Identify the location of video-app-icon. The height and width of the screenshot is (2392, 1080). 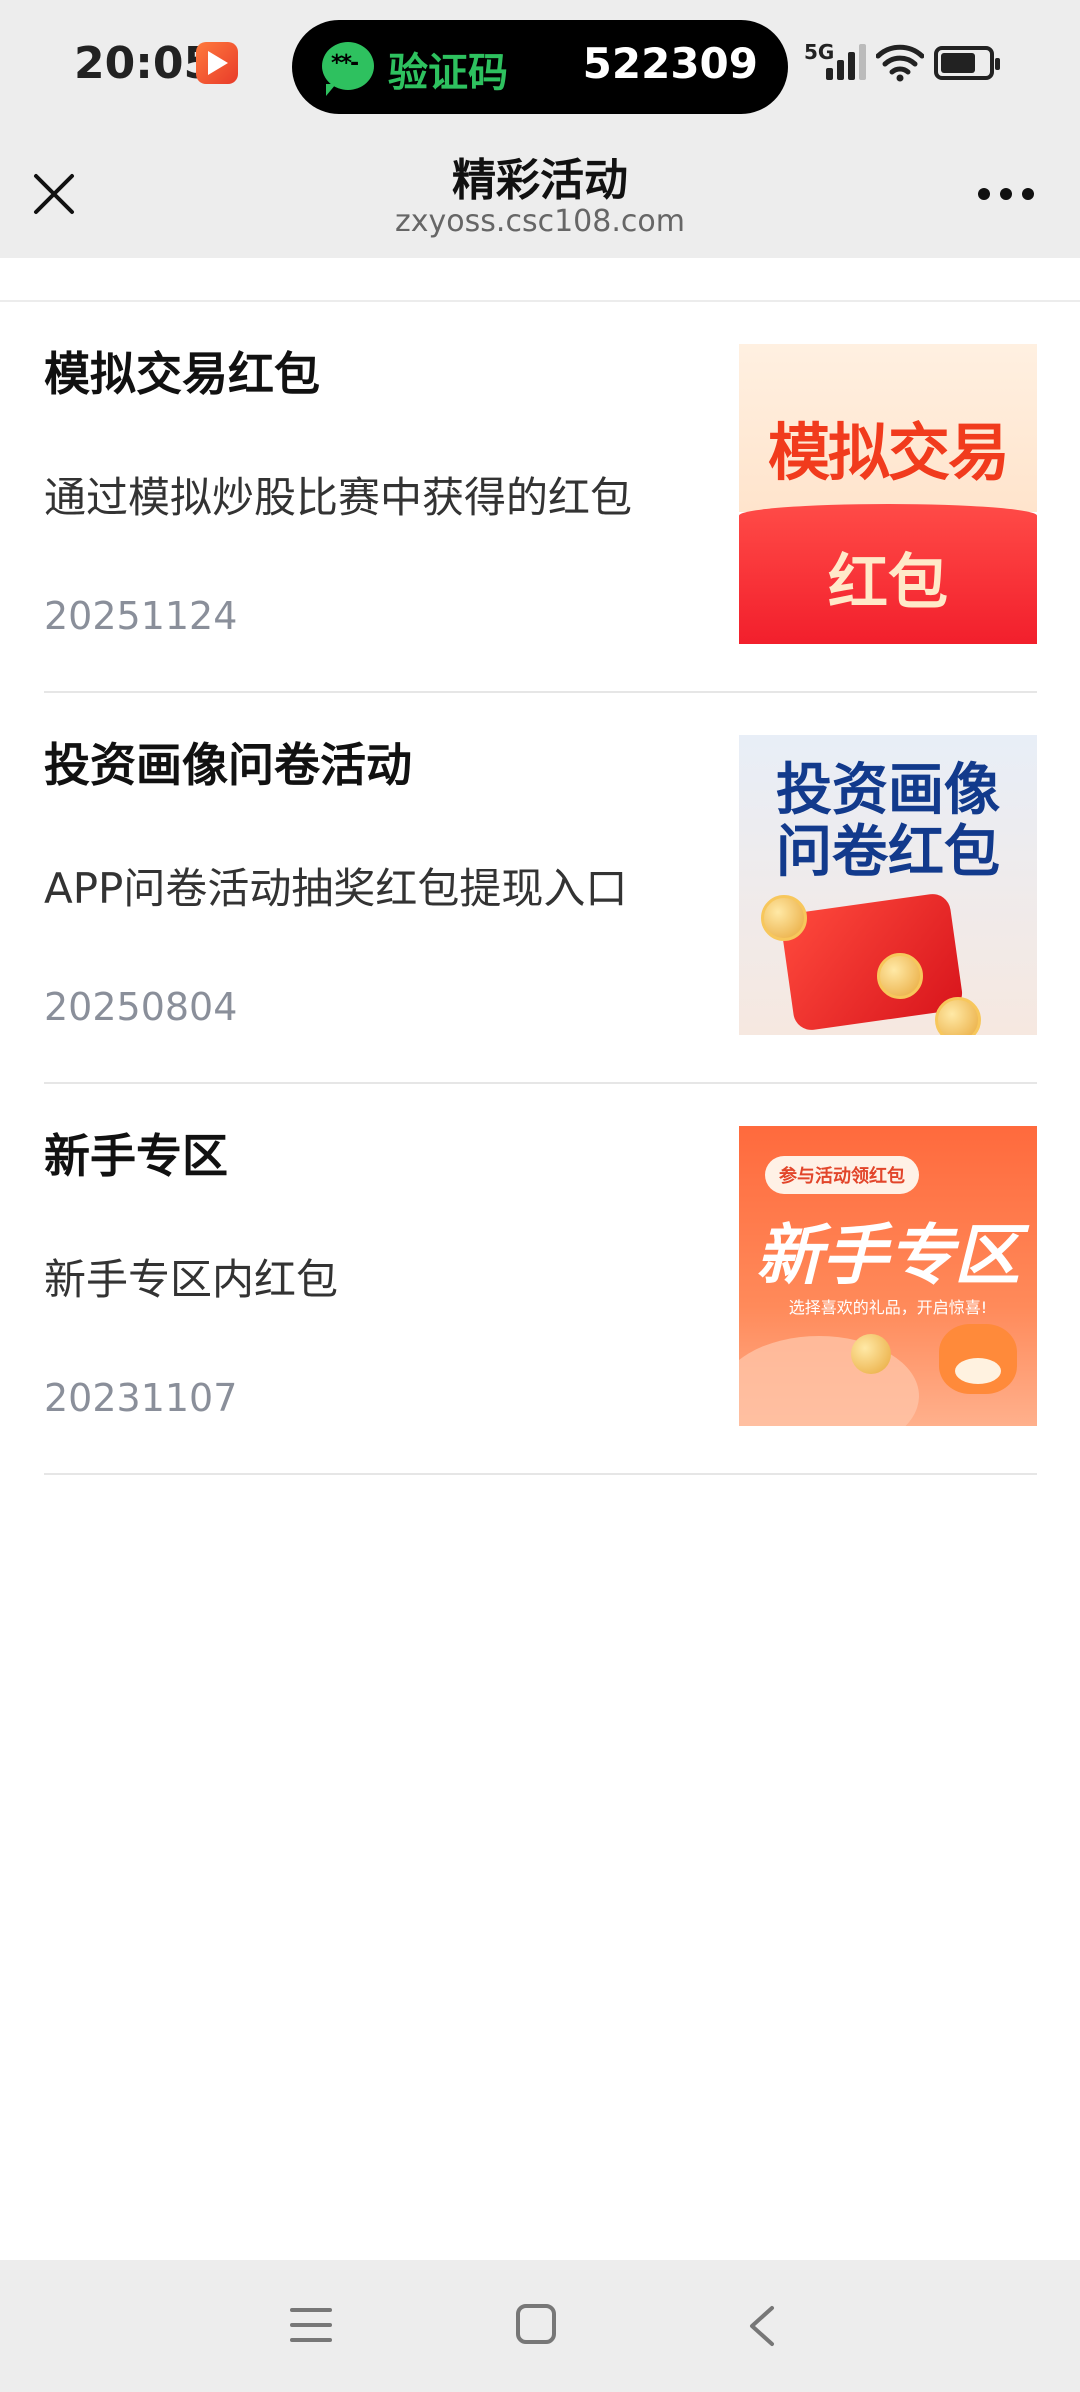
(217, 63).